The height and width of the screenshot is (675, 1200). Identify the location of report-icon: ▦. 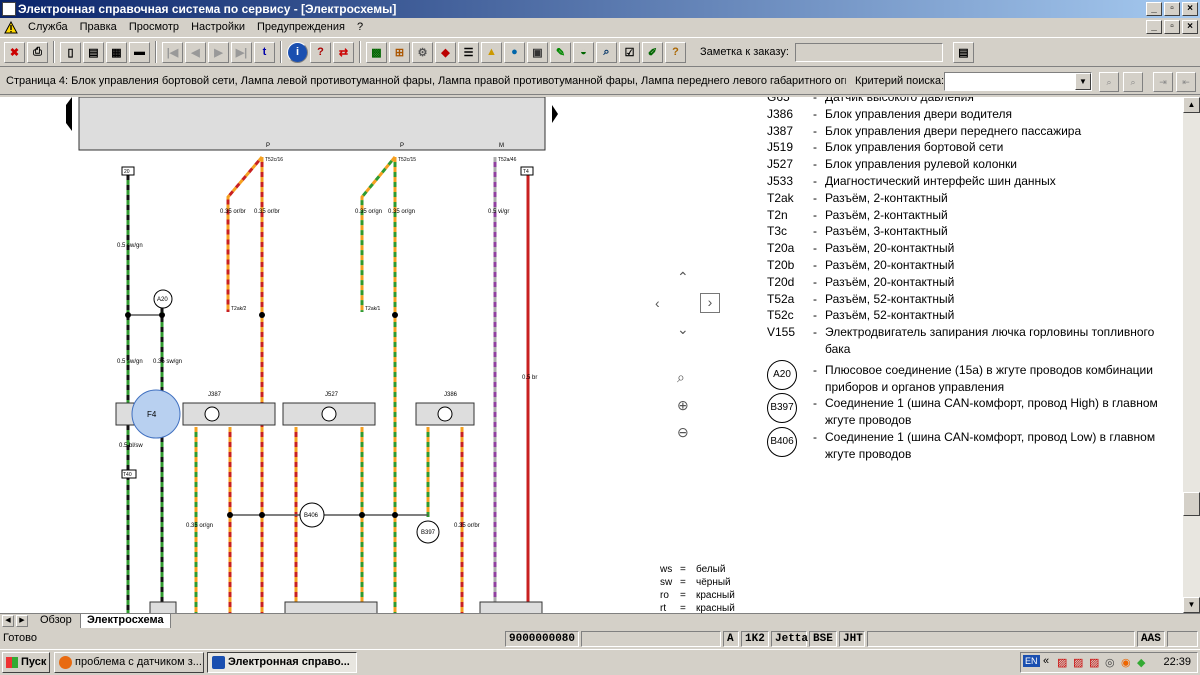
(116, 52).